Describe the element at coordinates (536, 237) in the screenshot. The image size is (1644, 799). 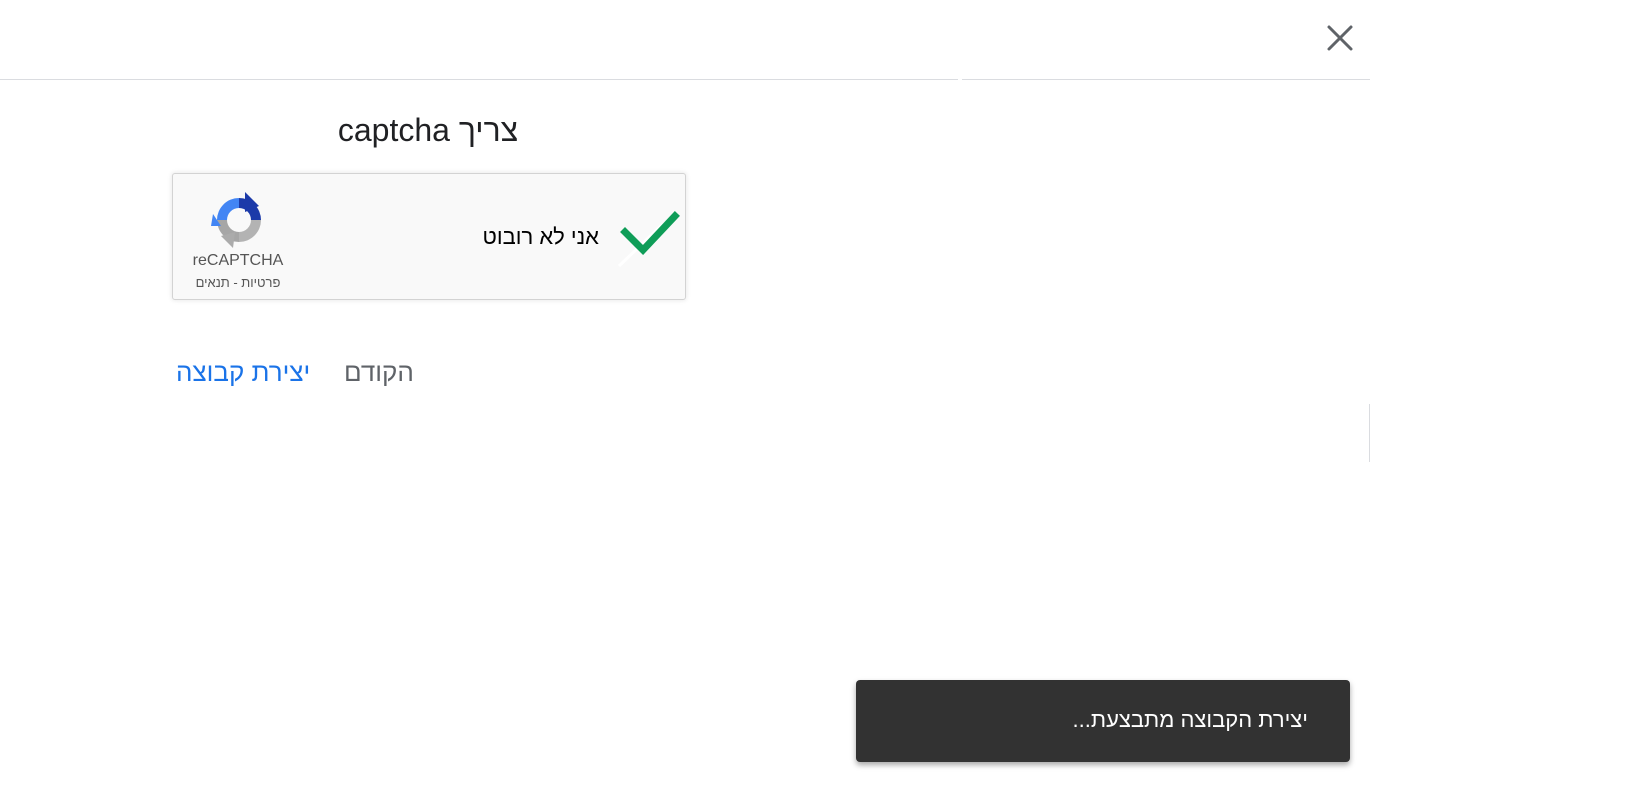
I see `recaptcha-label: אני לא רובוט` at that location.